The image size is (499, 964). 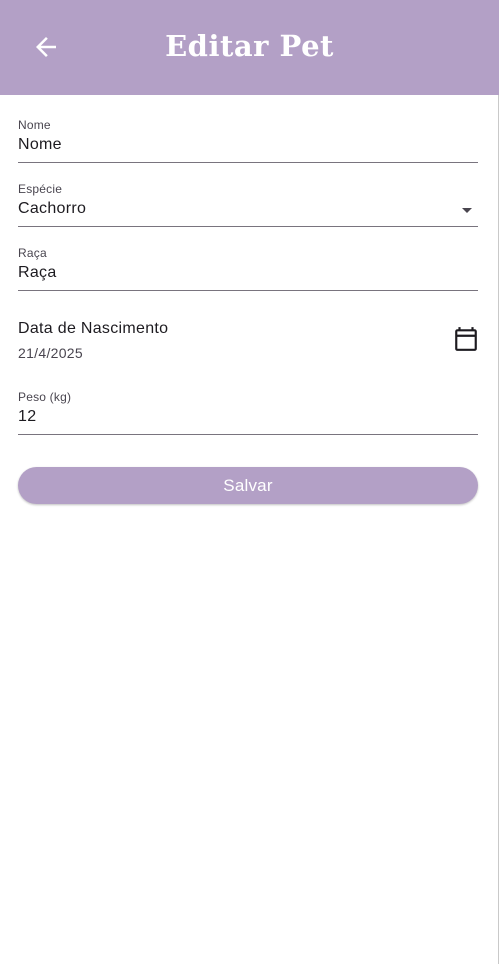 What do you see at coordinates (45, 397) in the screenshot?
I see `weight-field-label: Peso (kg)` at bounding box center [45, 397].